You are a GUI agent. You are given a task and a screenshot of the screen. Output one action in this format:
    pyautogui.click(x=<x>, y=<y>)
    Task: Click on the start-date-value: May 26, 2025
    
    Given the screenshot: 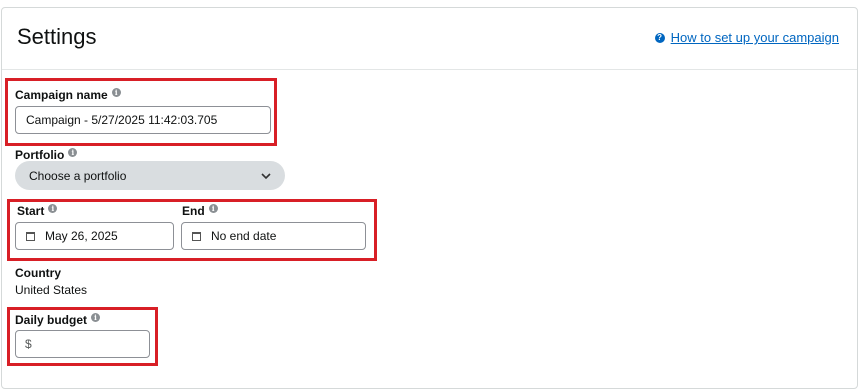 What is the action you would take?
    pyautogui.click(x=81, y=236)
    